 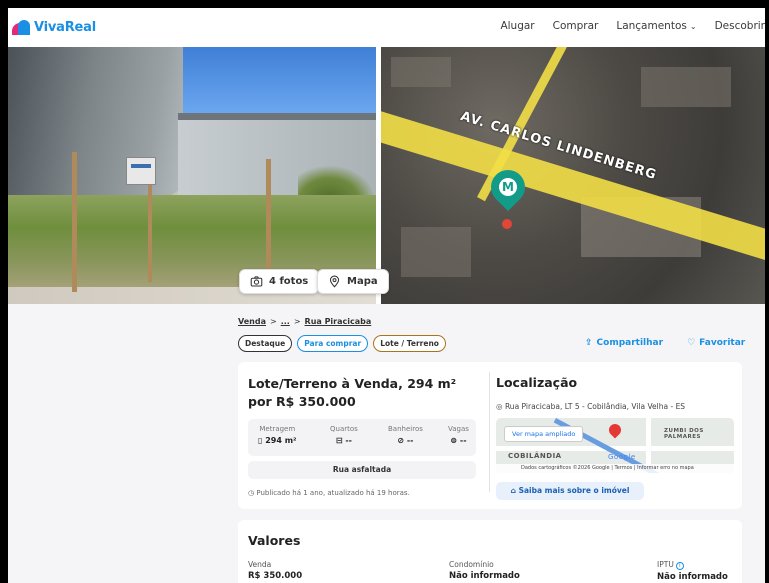 What do you see at coordinates (665, 343) in the screenshot?
I see `listing-actions: ⇪ Compartilhar ♡ Favoritar` at bounding box center [665, 343].